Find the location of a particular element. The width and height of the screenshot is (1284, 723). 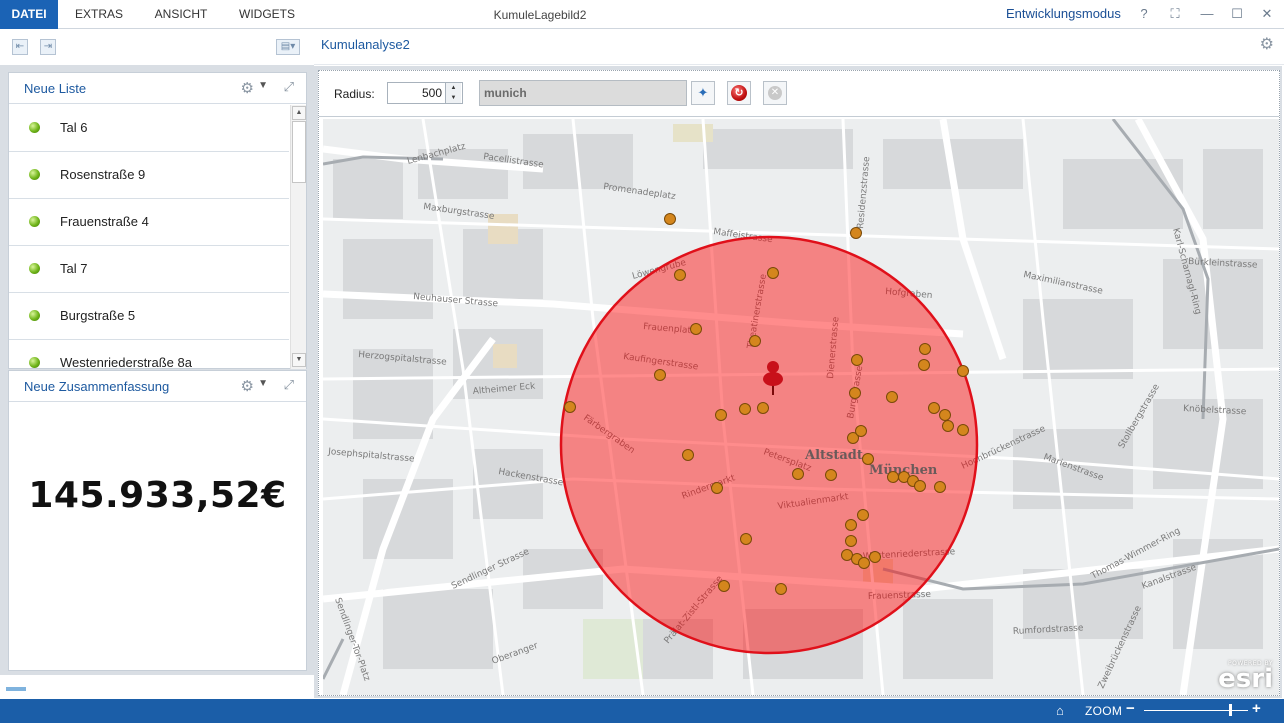

summary-panel-title: Neue Zusammenfassung is located at coordinates (97, 386).